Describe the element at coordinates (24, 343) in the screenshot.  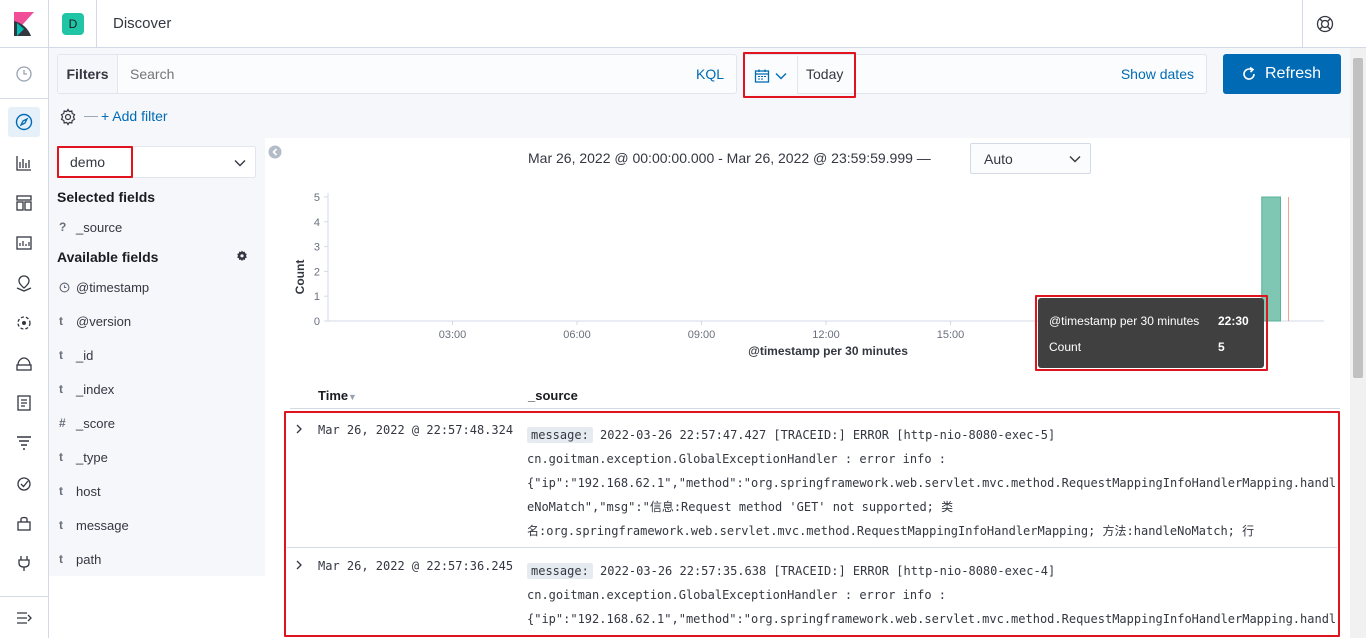
I see `side-nav` at that location.